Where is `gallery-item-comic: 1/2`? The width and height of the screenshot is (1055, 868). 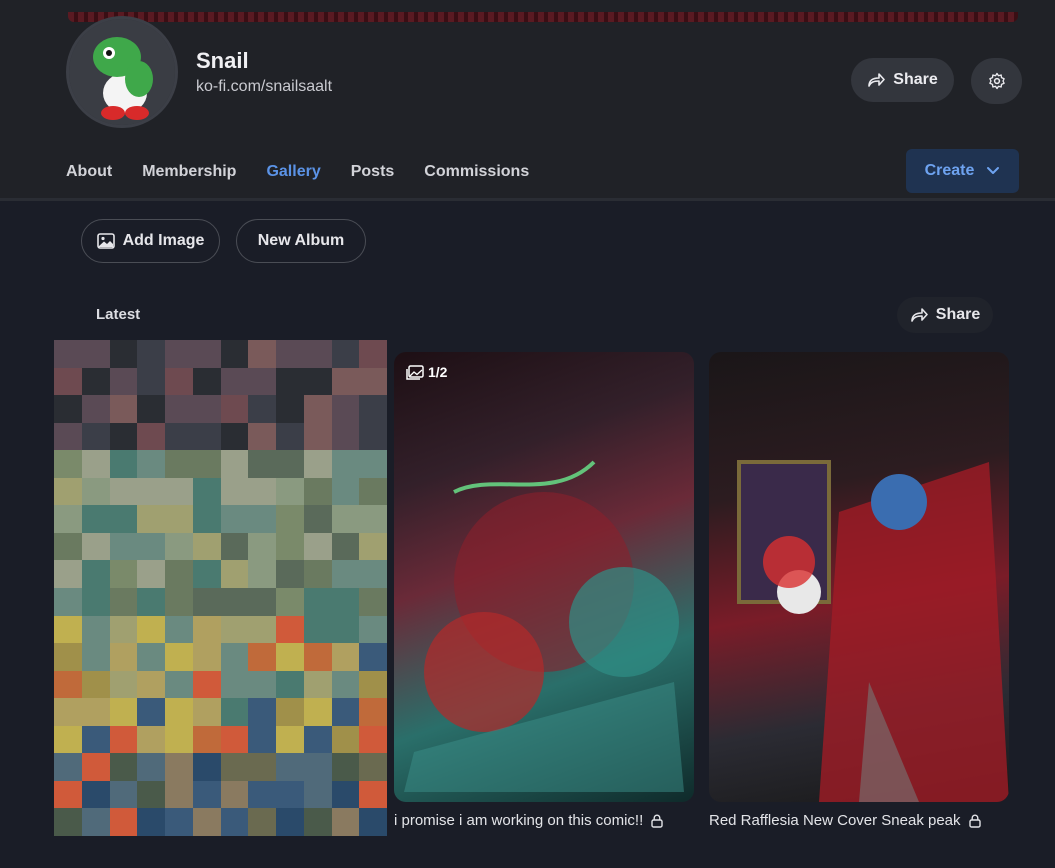
gallery-item-comic: 1/2 is located at coordinates (544, 577).